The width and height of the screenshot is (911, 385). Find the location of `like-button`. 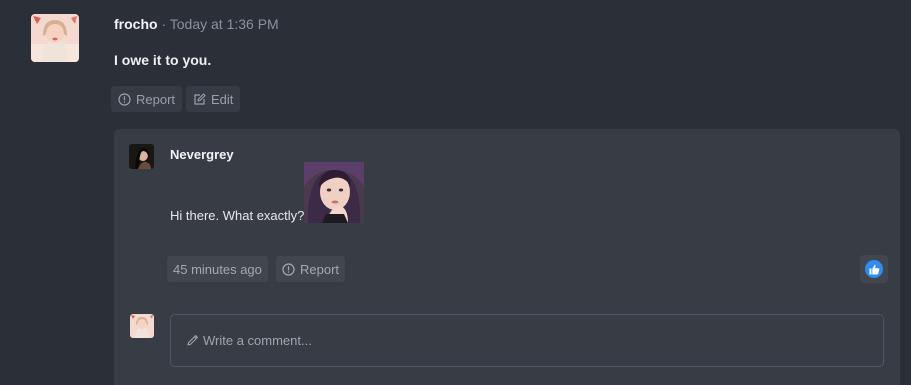

like-button is located at coordinates (874, 269).